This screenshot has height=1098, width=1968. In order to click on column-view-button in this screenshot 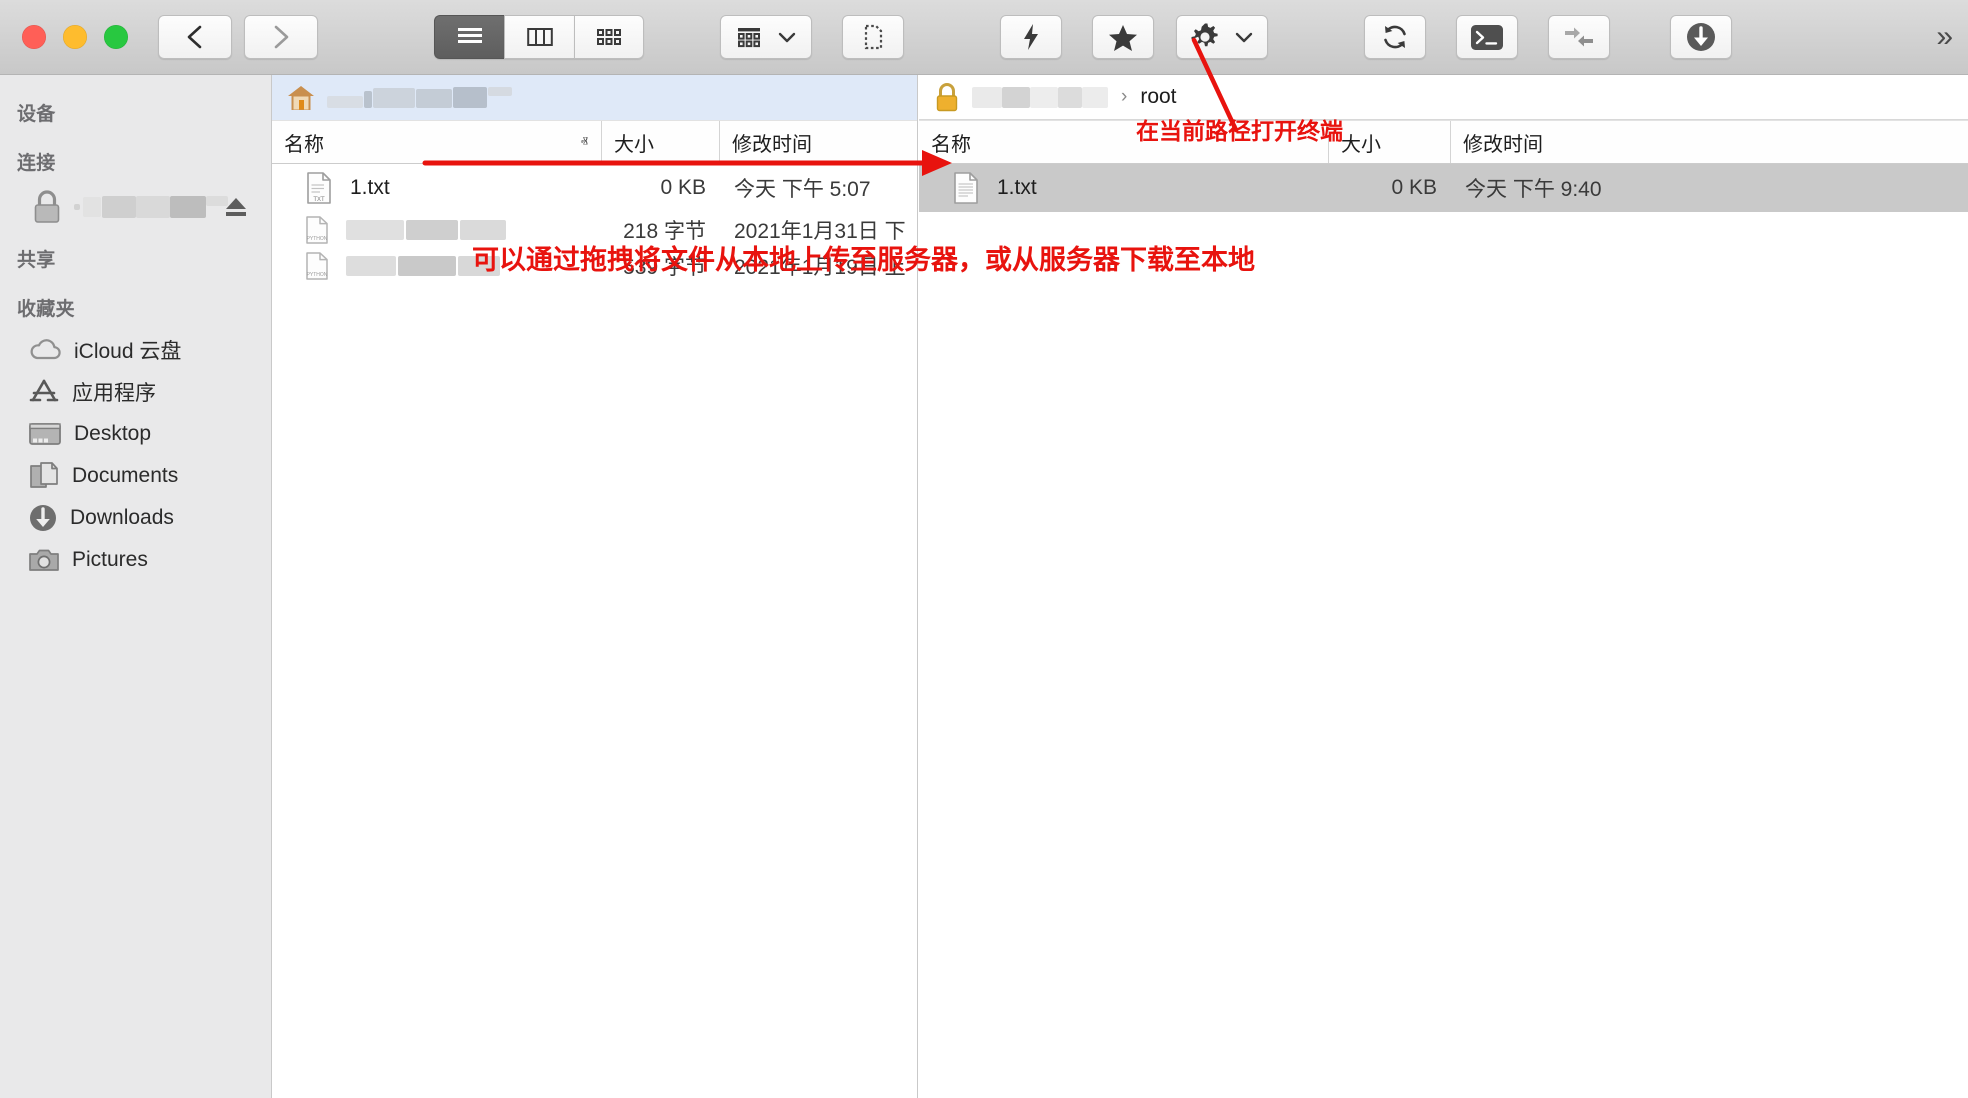, I will do `click(539, 37)`.